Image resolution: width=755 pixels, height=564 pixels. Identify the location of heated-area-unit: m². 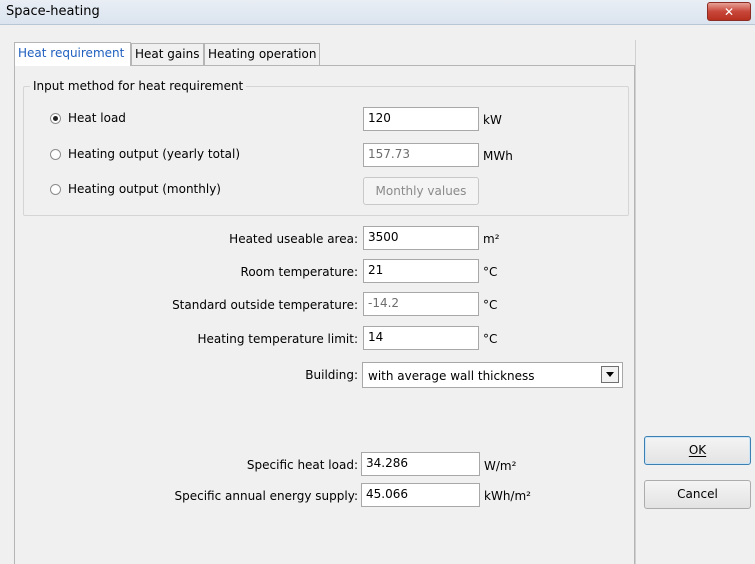
(491, 239).